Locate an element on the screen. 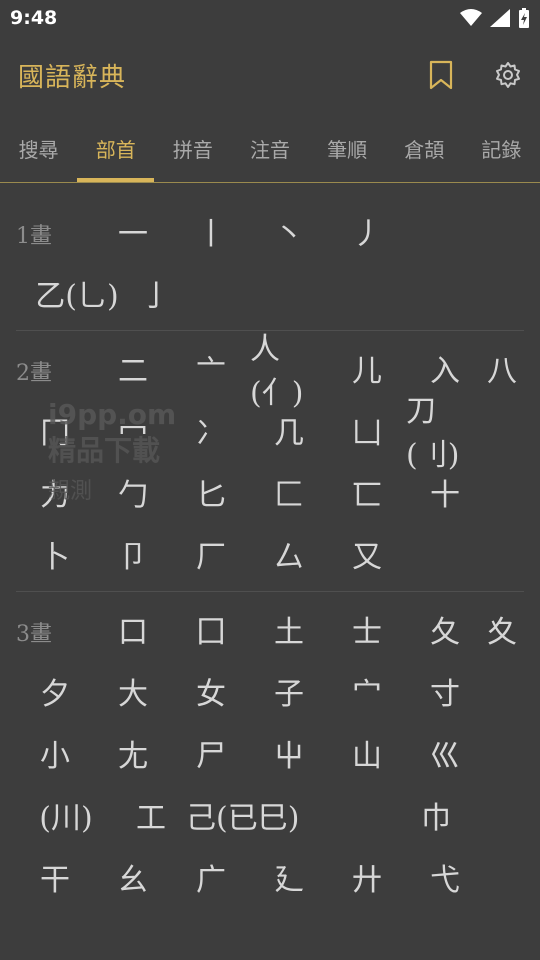  bookmark-icon is located at coordinates (441, 75).